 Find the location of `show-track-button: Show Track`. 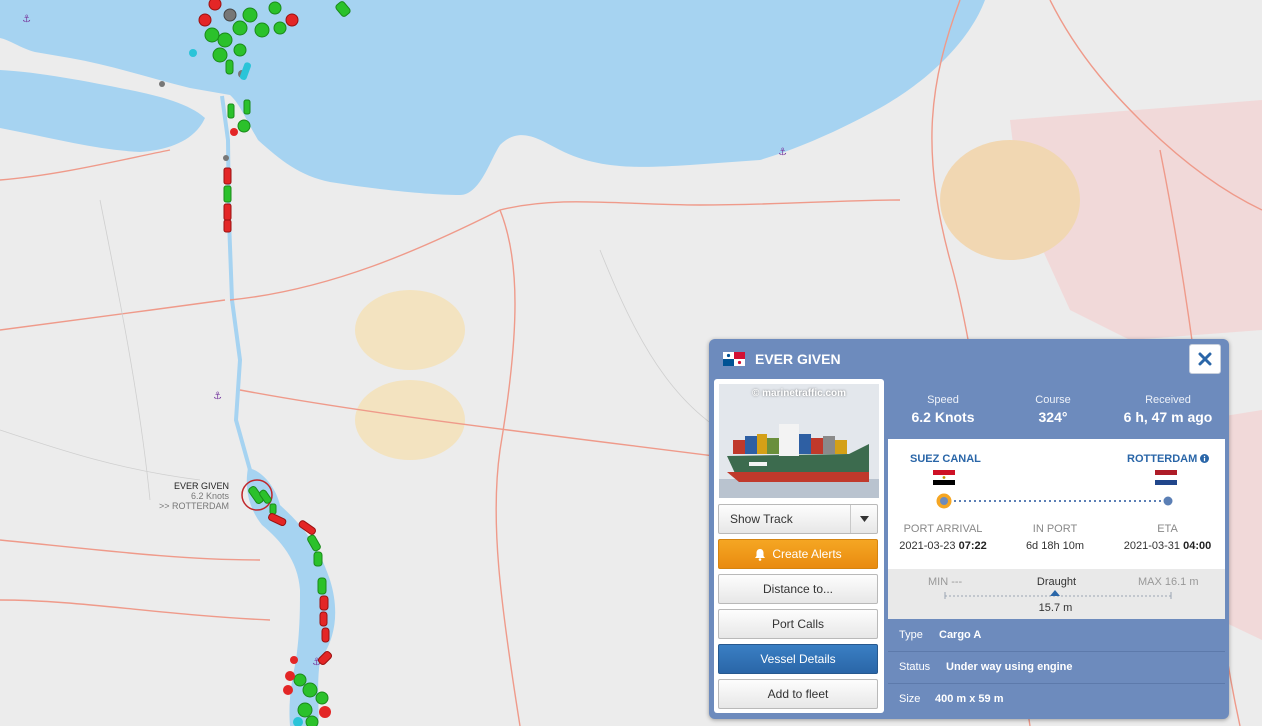

show-track-button: Show Track is located at coordinates (798, 519).